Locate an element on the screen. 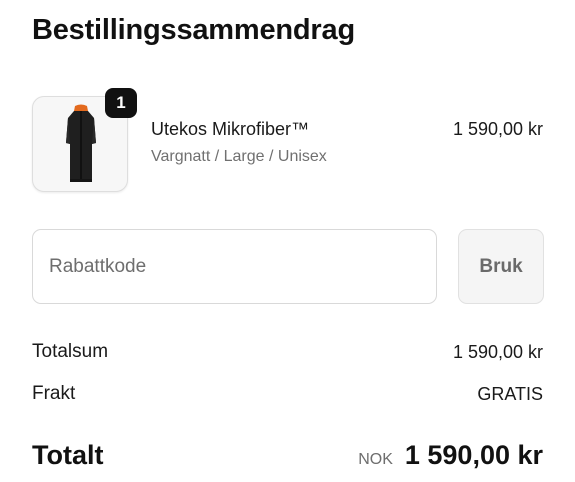 The width and height of the screenshot is (575, 482). product-name: Utekos Mikrofiber™ is located at coordinates (230, 129).